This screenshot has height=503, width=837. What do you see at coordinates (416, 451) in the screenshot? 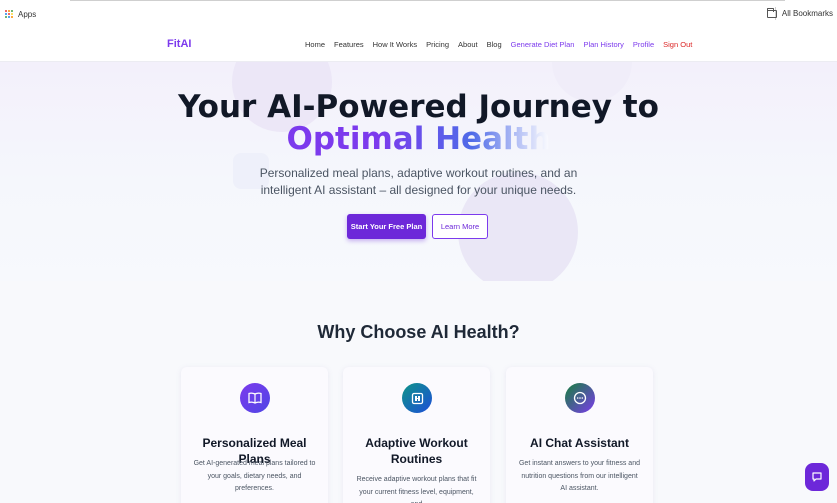
I see `feature-card-title: Adaptive Workout Routines` at bounding box center [416, 451].